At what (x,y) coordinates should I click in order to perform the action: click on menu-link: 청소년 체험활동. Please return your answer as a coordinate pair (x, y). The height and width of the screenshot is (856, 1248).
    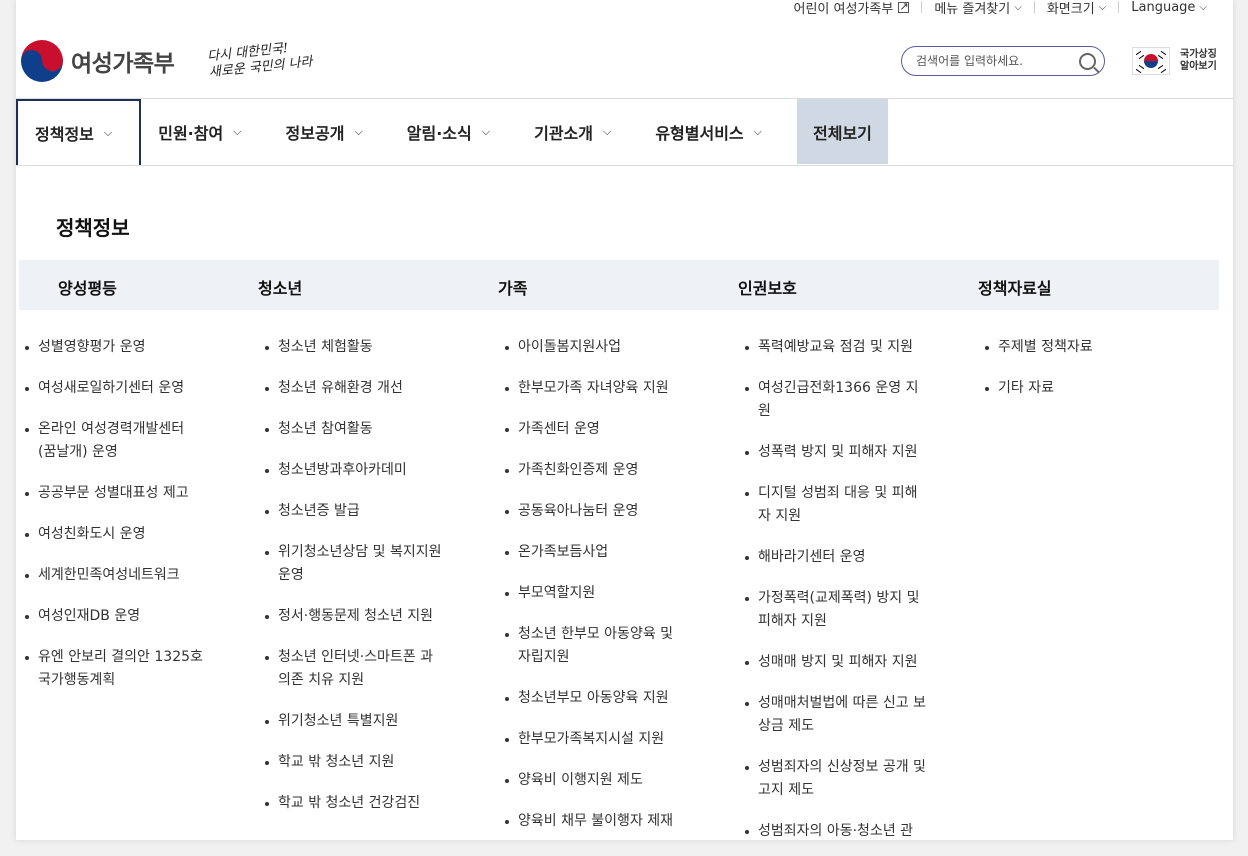
    Looking at the image, I should click on (355, 347).